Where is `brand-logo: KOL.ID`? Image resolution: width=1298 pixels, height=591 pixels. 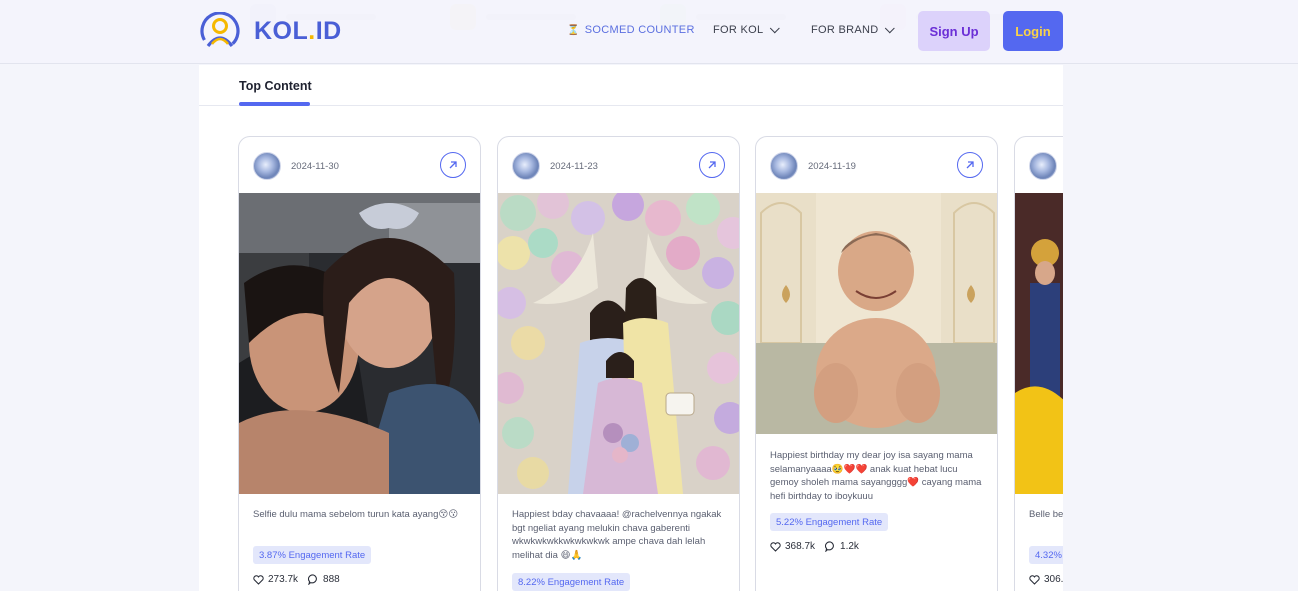
brand-logo: KOL.ID is located at coordinates (270, 31).